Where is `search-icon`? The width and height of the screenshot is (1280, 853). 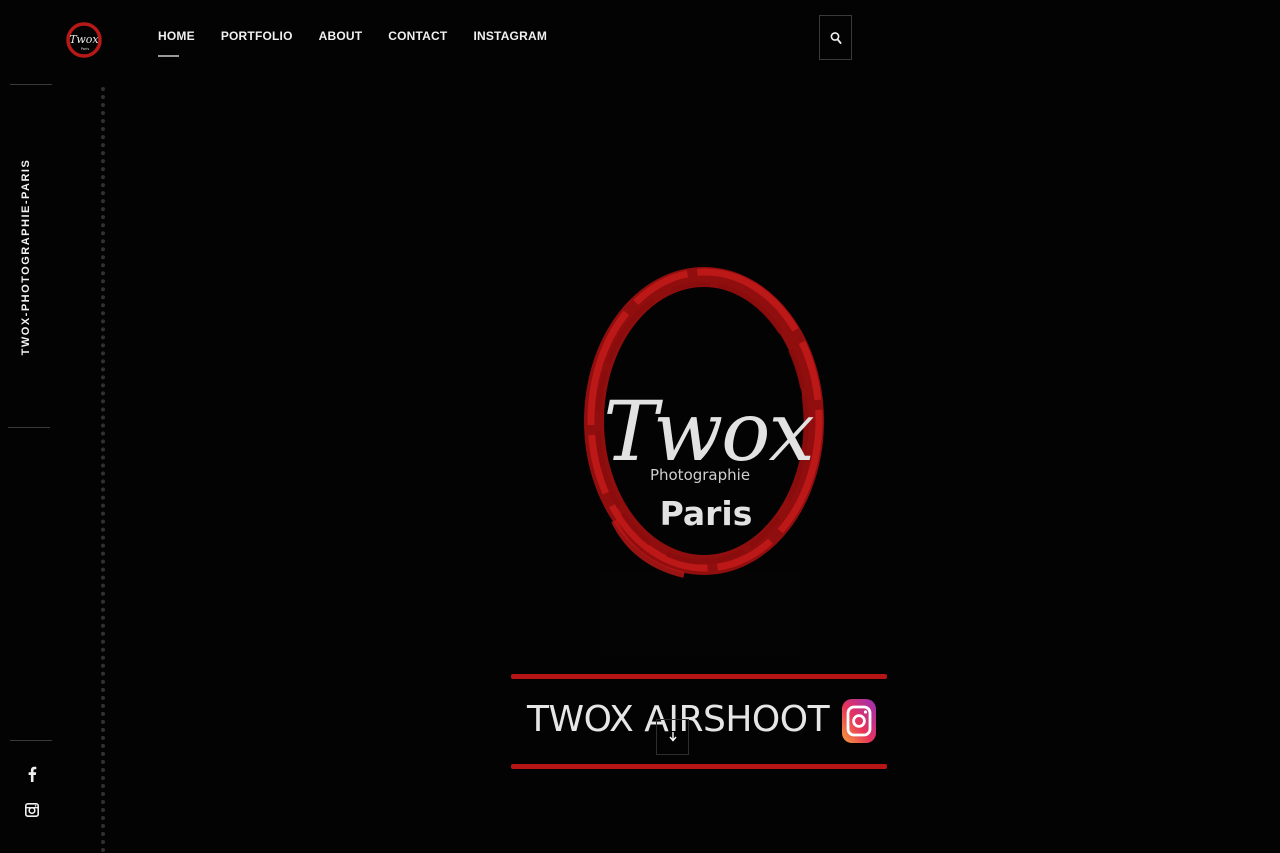 search-icon is located at coordinates (836, 37).